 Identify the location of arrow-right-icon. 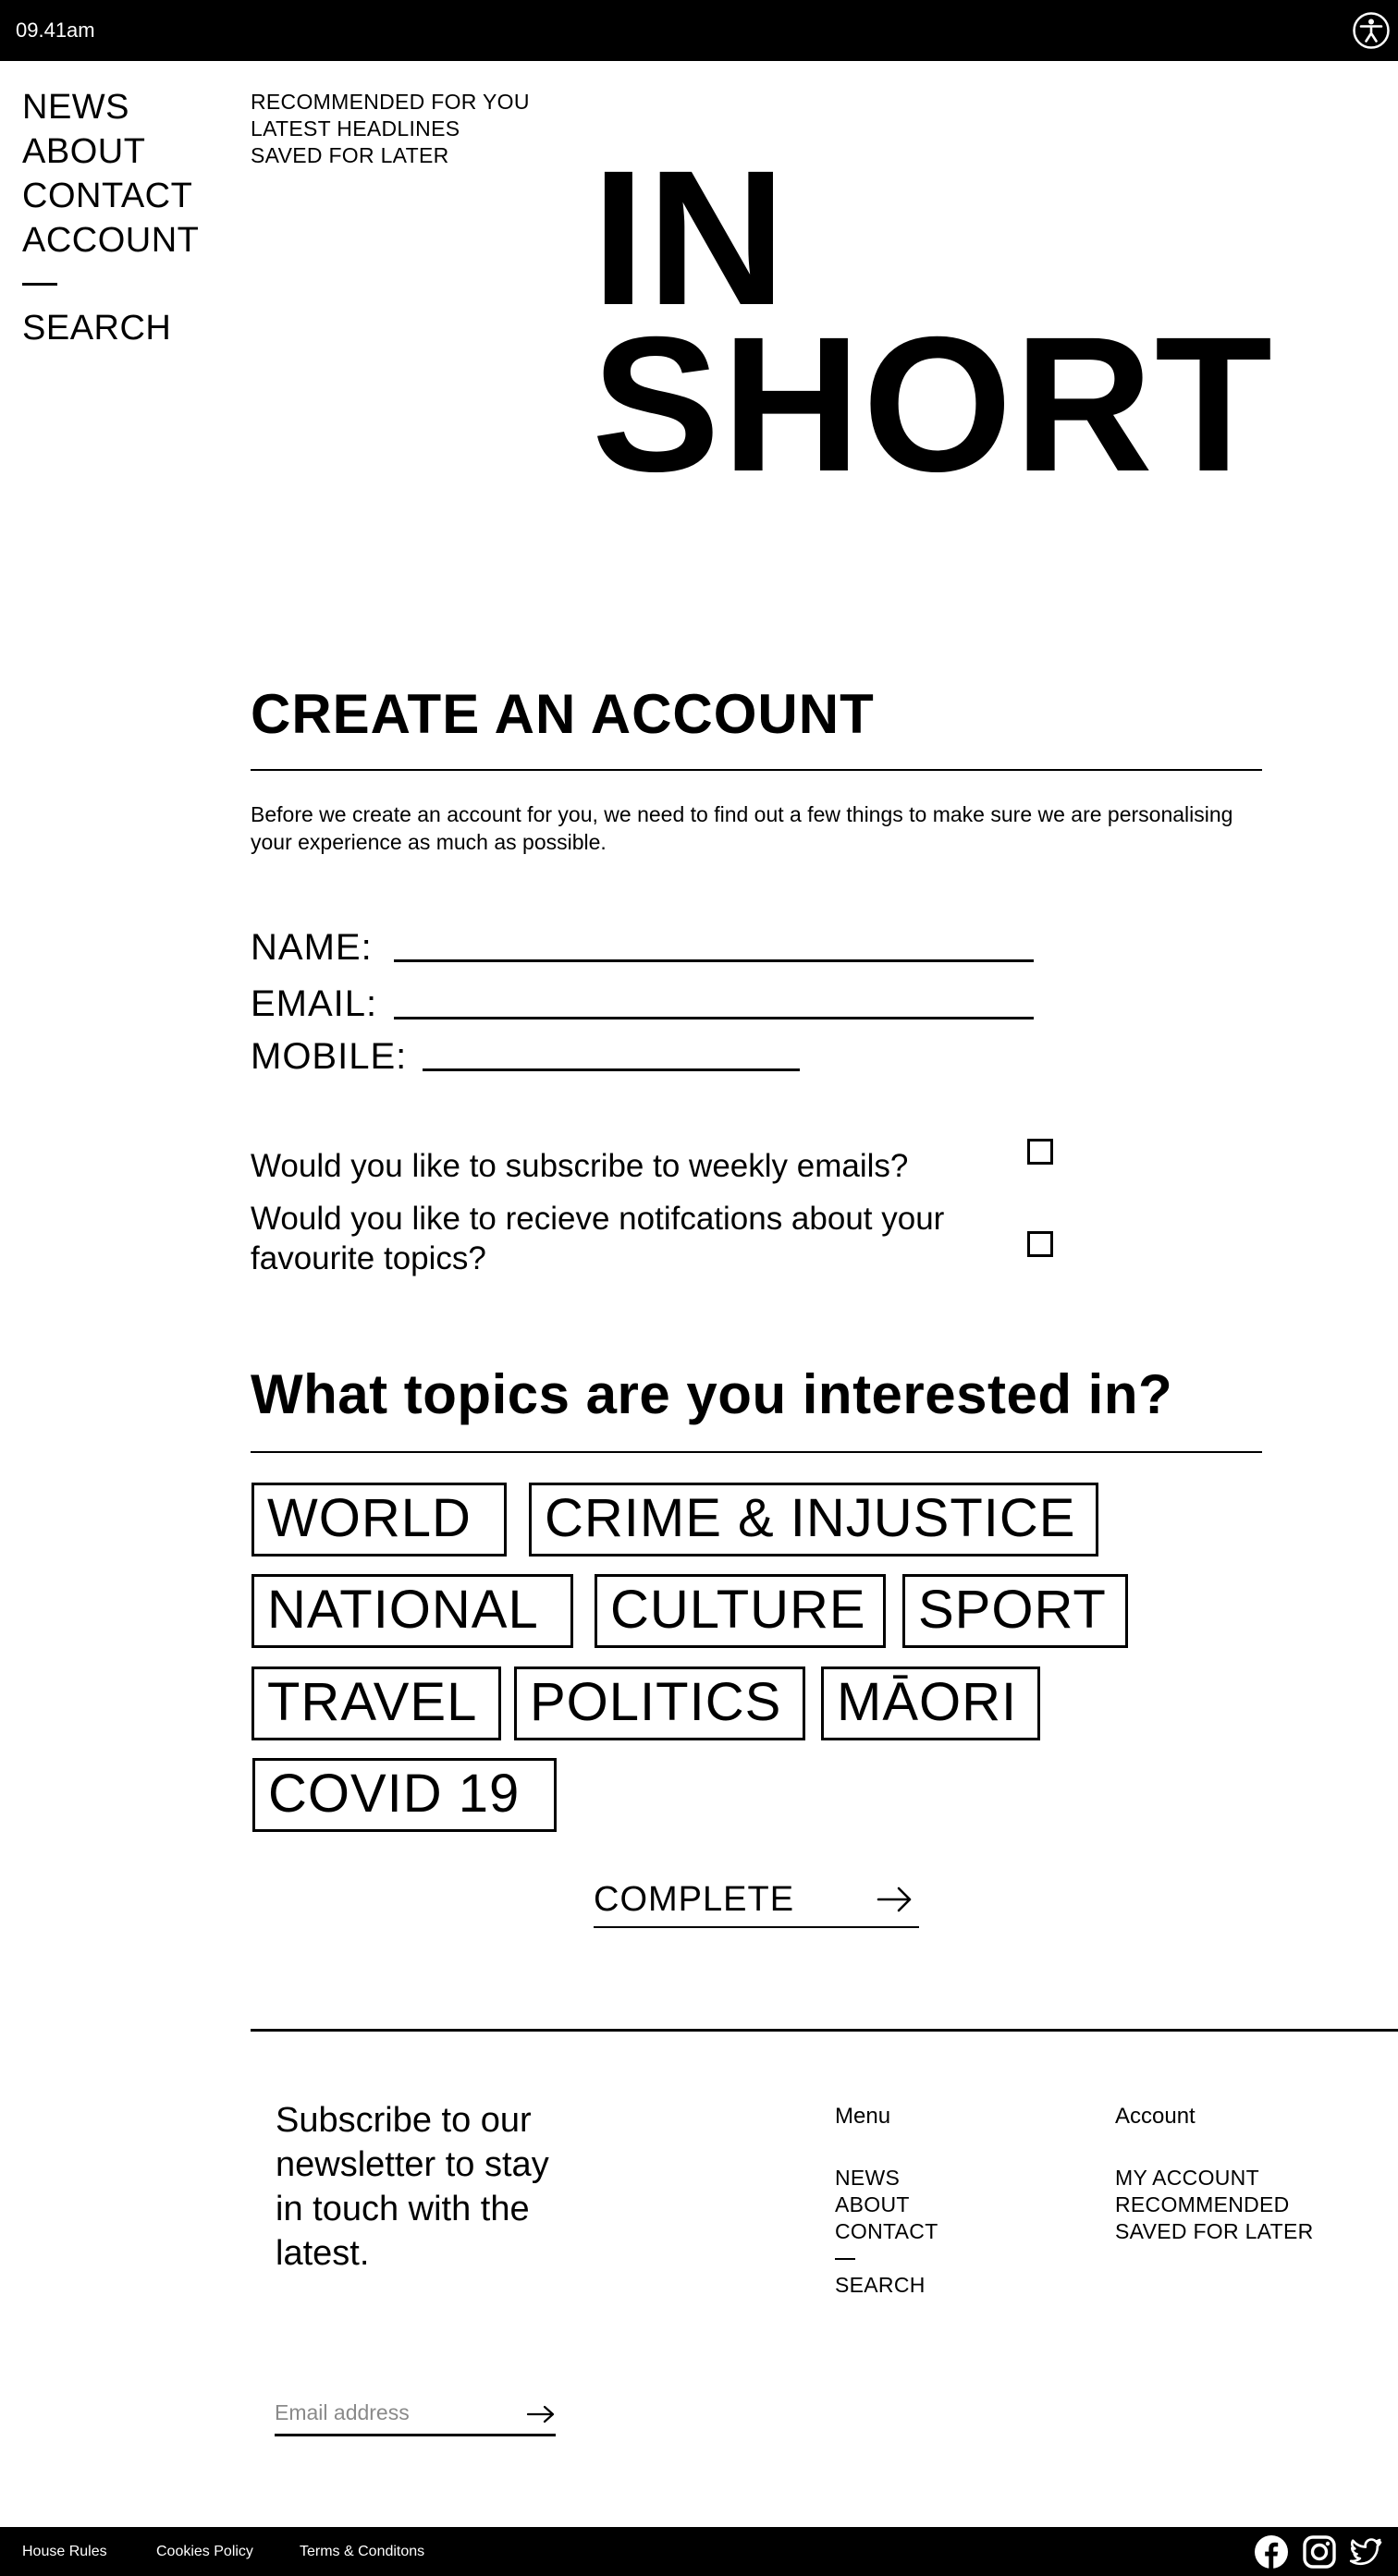
(895, 1899).